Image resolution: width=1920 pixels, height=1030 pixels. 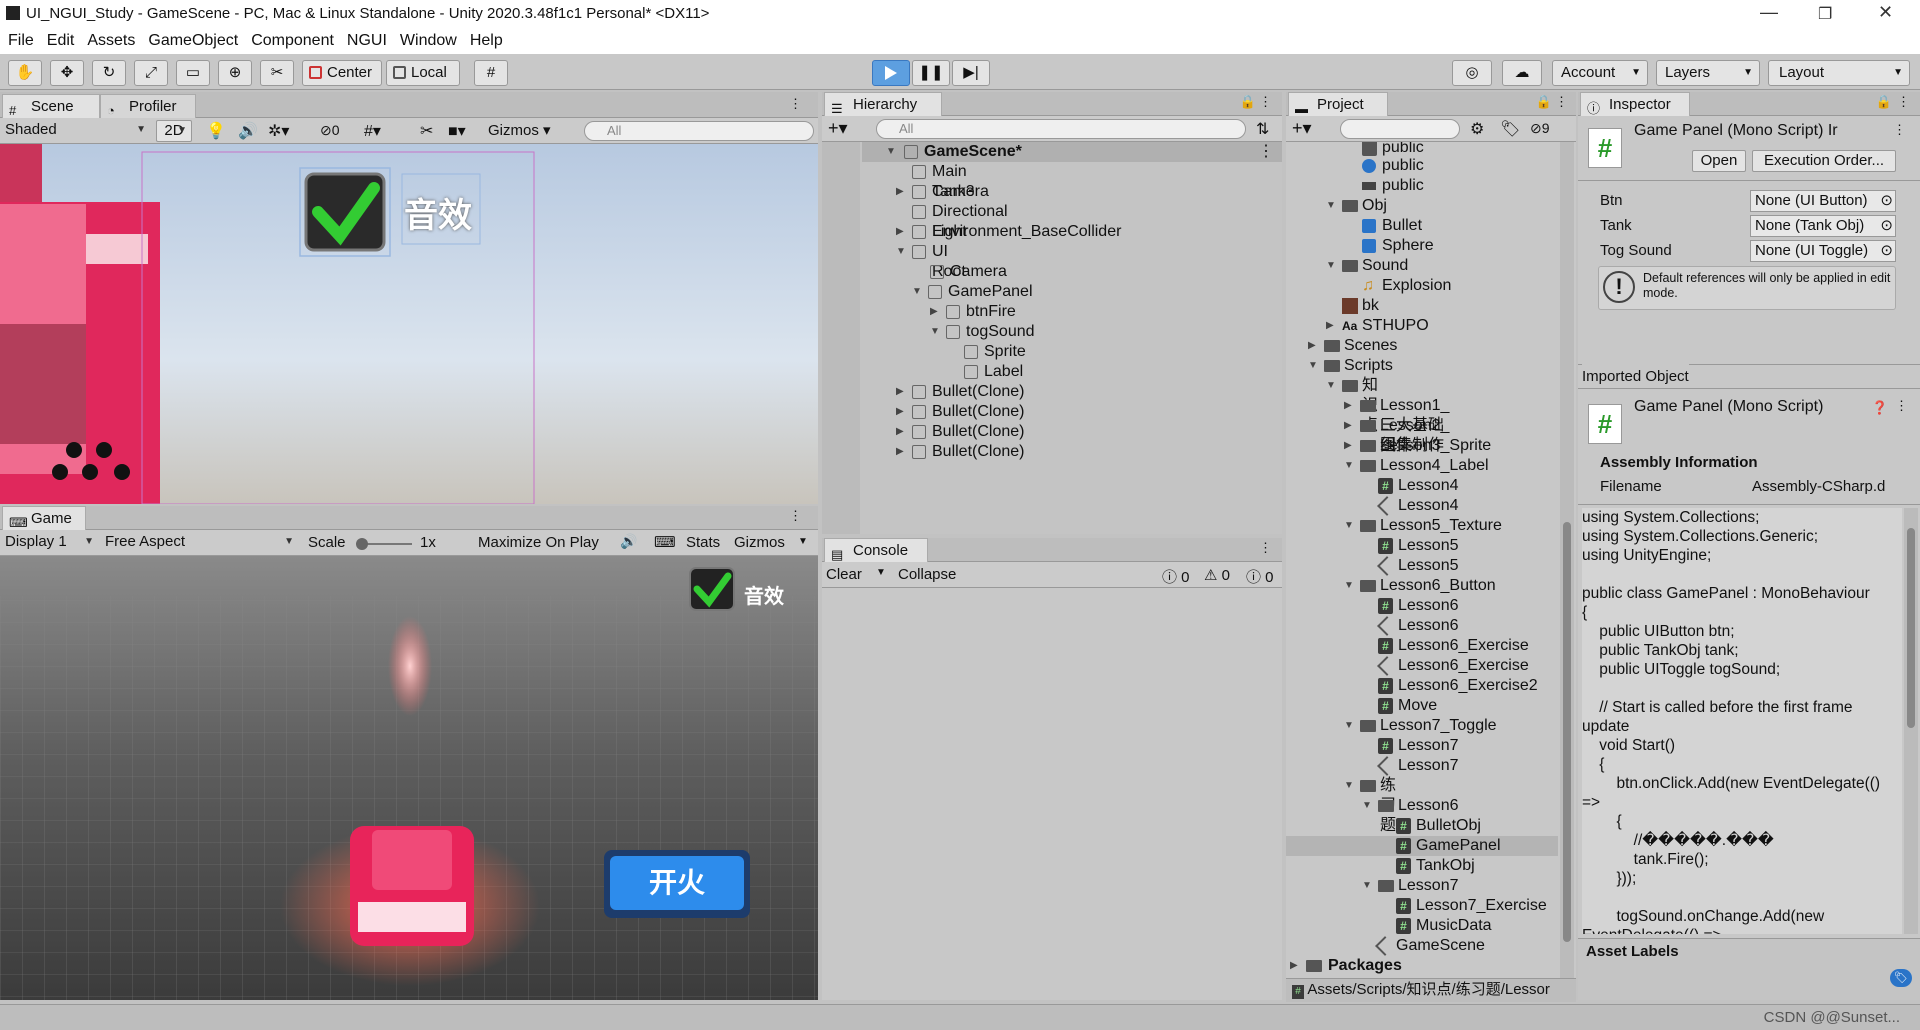 What do you see at coordinates (199, 543) in the screenshot?
I see `aspect-dropdown: Free Aspect` at bounding box center [199, 543].